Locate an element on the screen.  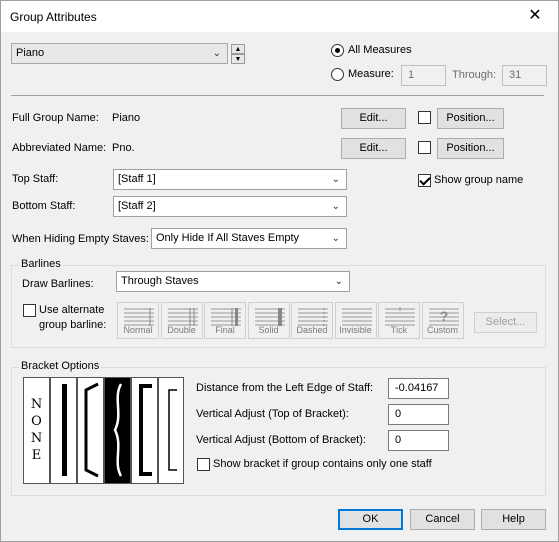
barline-dashed-button: Dashed is located at coordinates (312, 320).